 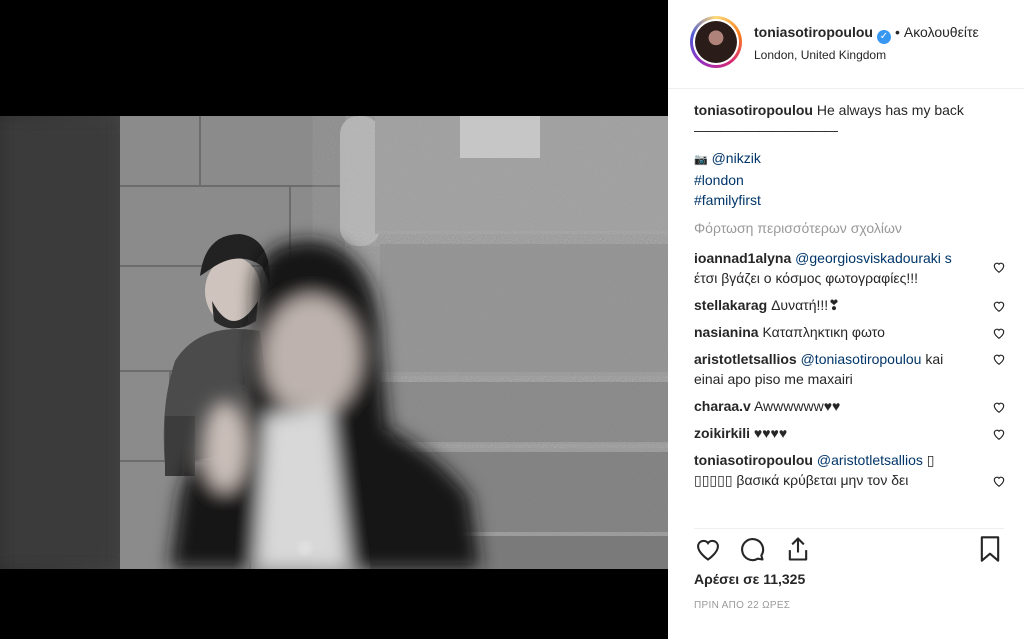 I want to click on camera-icon: 📷, so click(x=701, y=160).